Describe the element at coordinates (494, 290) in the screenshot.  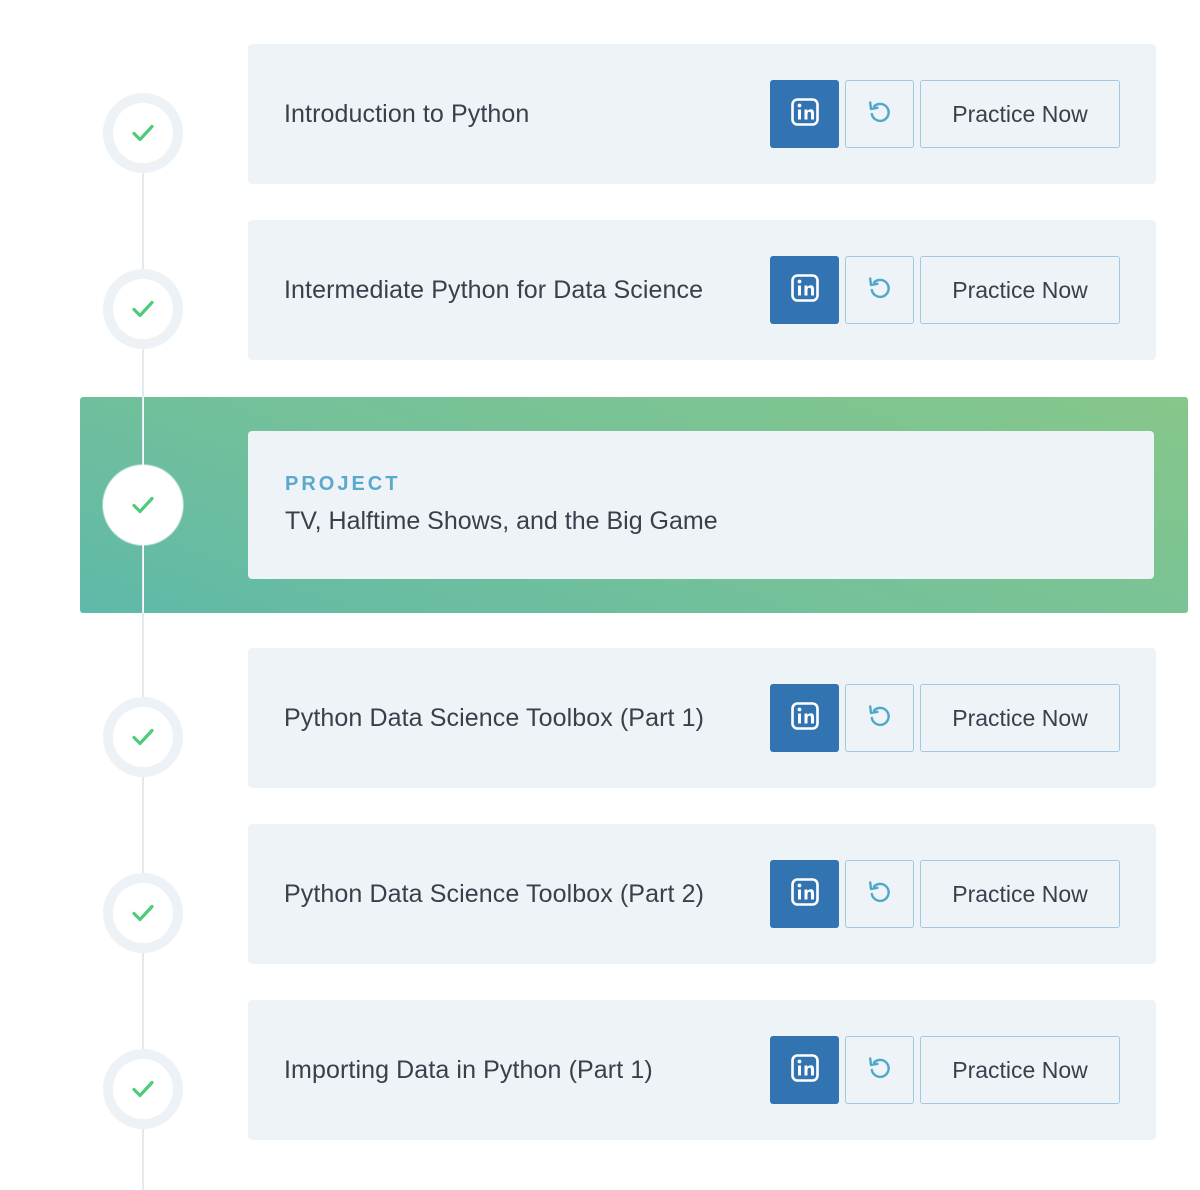
I see `course-title: Intermediate Python for Data Science` at that location.